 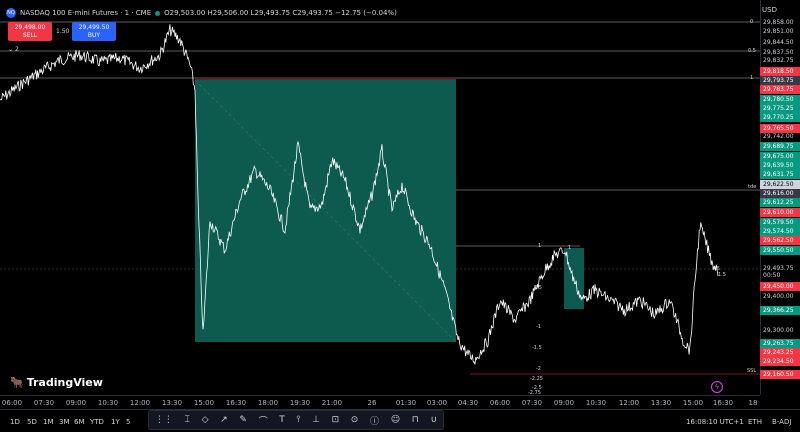 What do you see at coordinates (11, 49) in the screenshot?
I see `chevron-down-icon: ⌄` at bounding box center [11, 49].